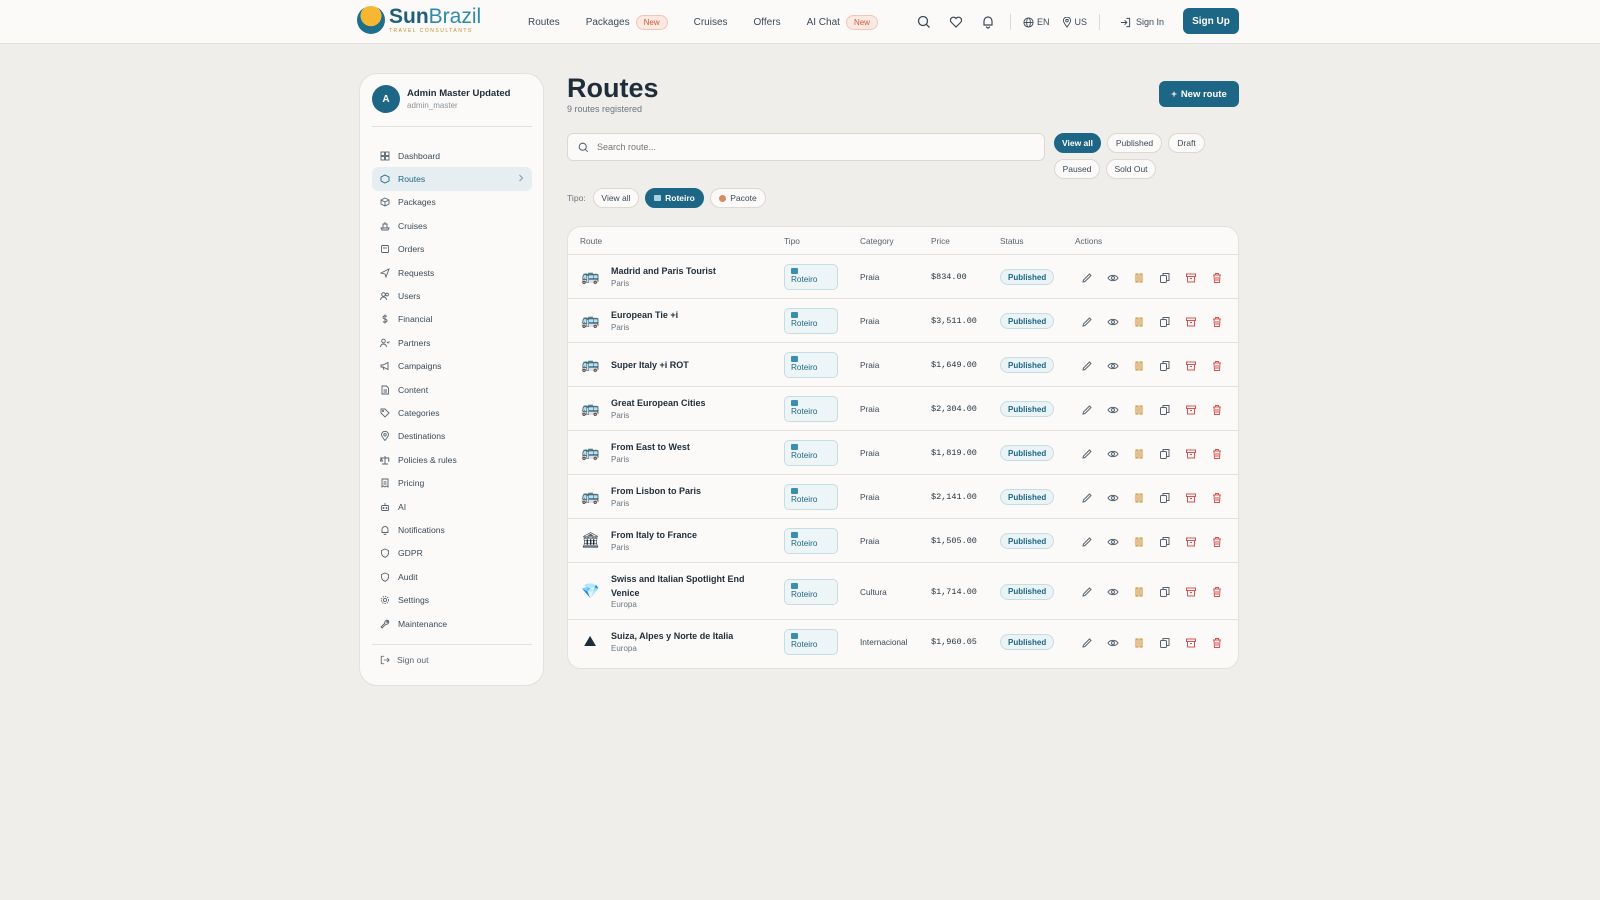 The height and width of the screenshot is (900, 1600). I want to click on nav-packages: Packages New, so click(627, 22).